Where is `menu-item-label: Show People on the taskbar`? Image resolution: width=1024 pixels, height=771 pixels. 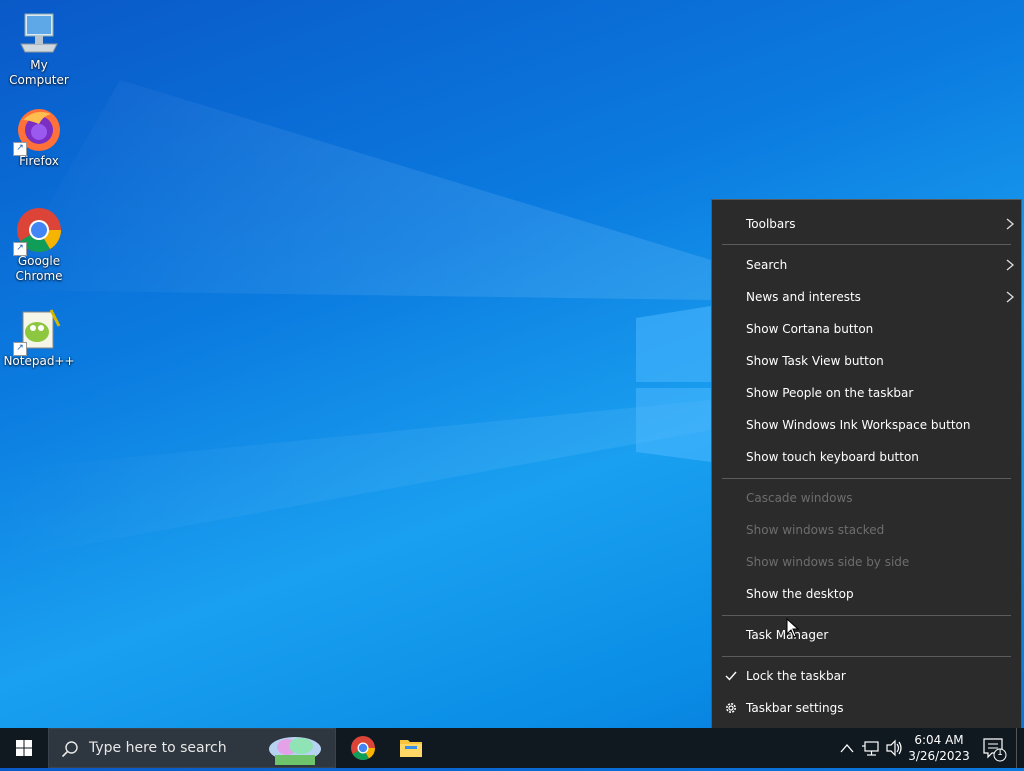
menu-item-label: Show People on the taskbar is located at coordinates (830, 393).